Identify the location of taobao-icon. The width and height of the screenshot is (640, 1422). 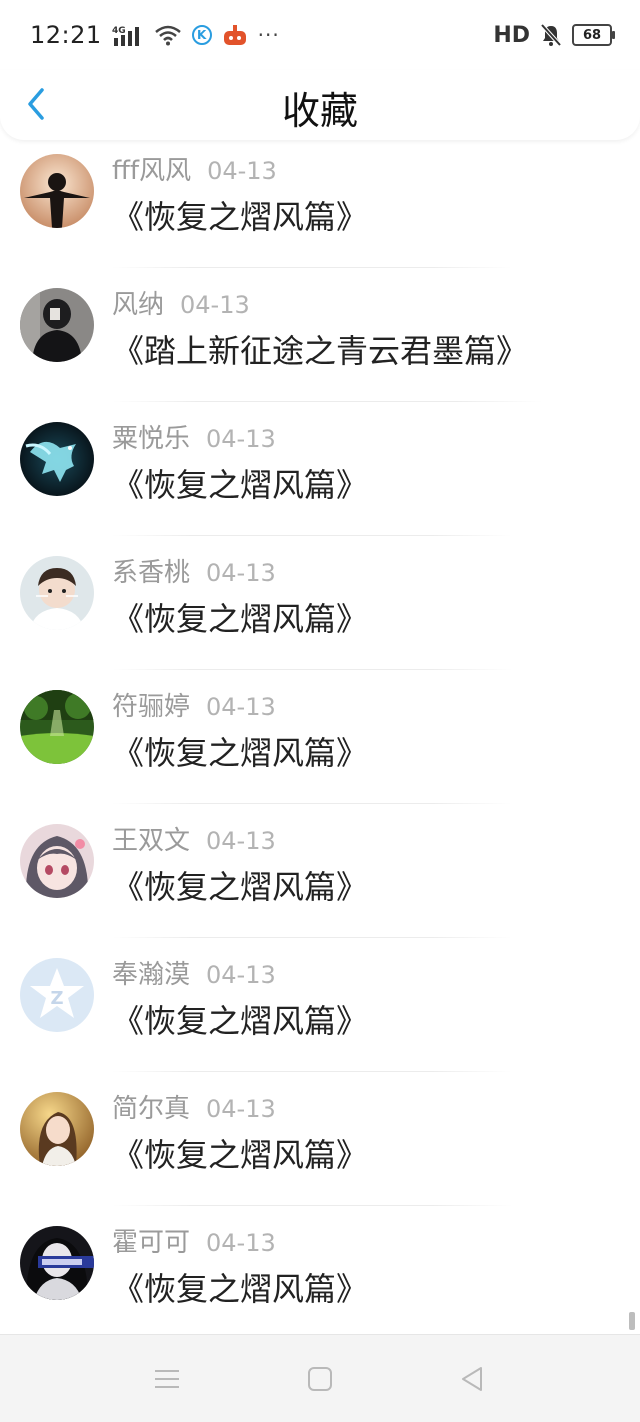
(235, 35).